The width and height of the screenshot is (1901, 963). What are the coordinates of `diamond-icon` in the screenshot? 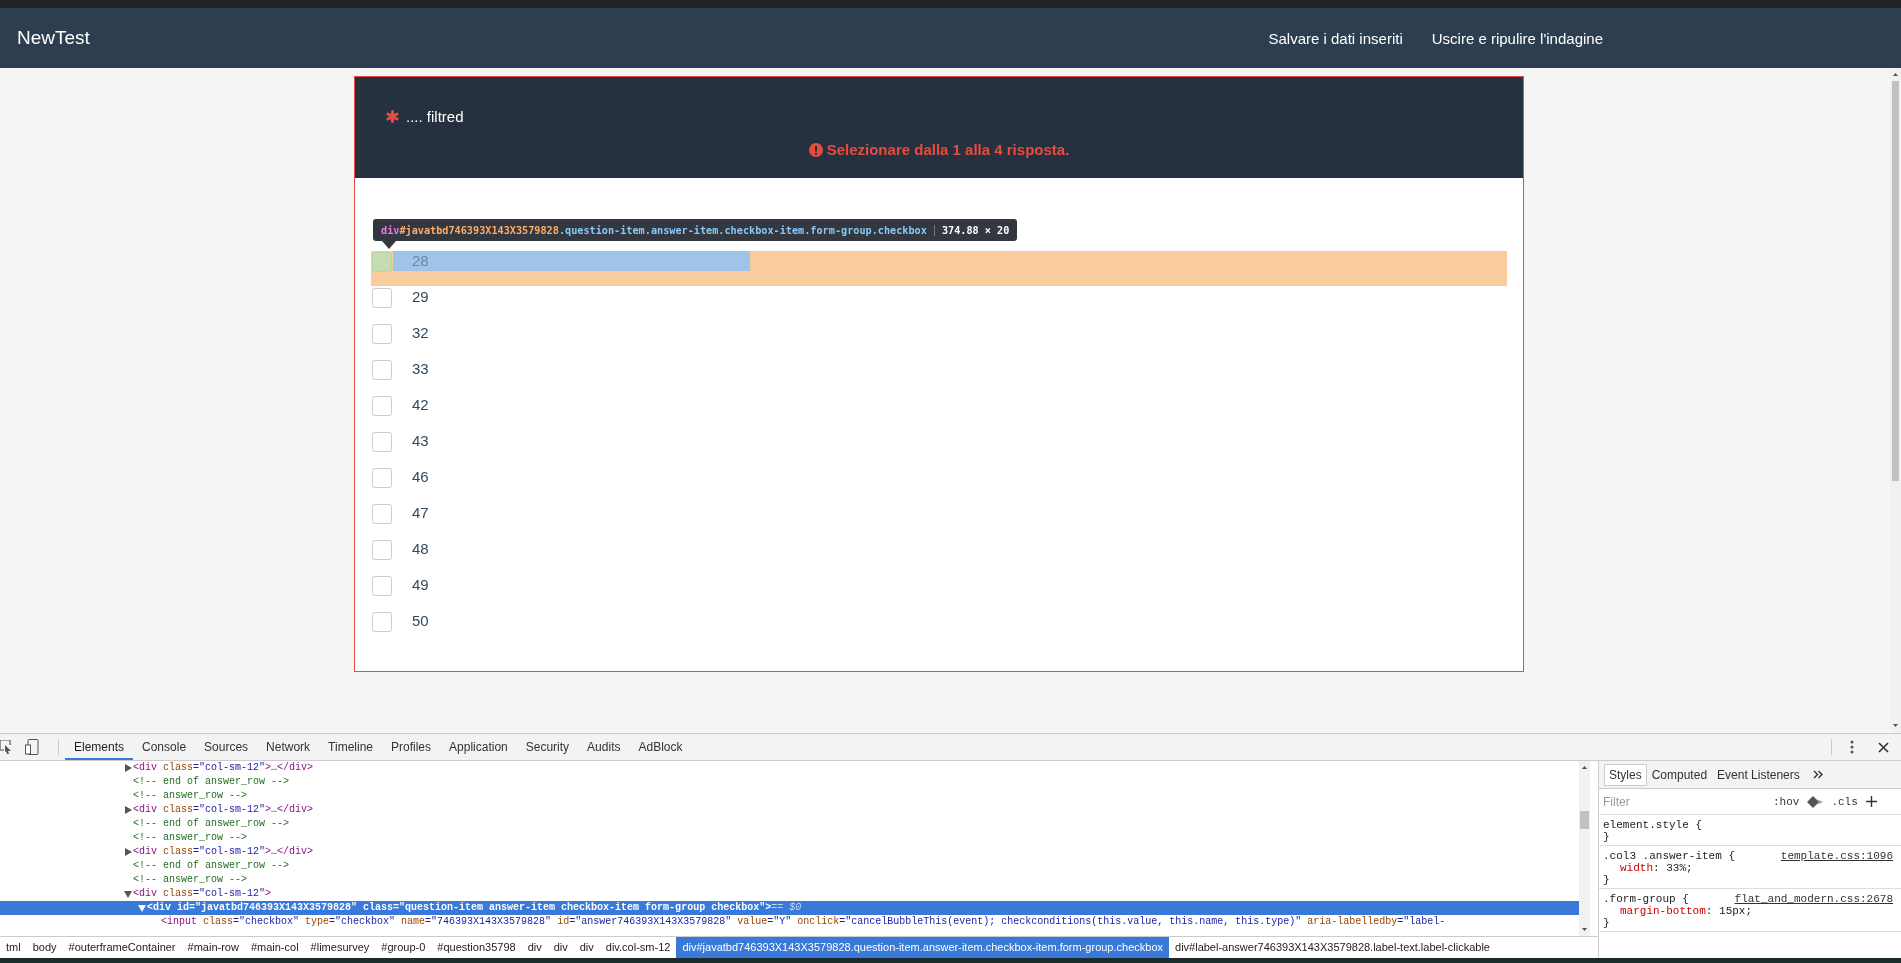 It's located at (1815, 801).